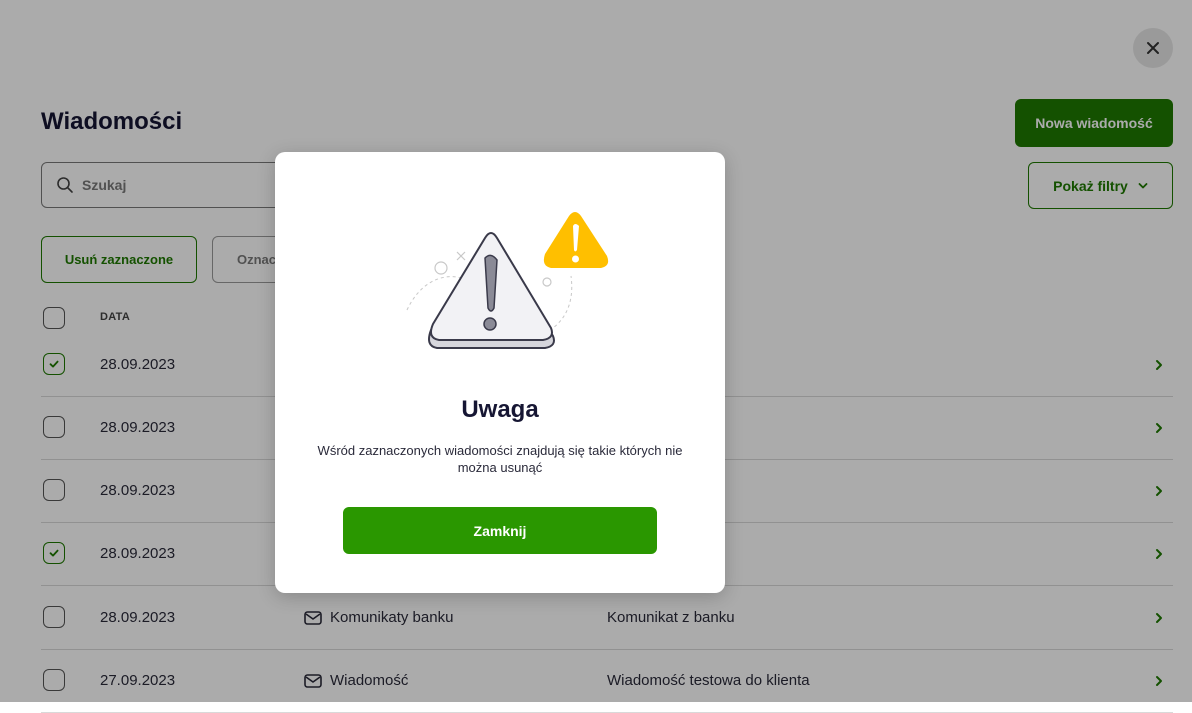 Image resolution: width=1192 pixels, height=713 pixels. What do you see at coordinates (500, 409) in the screenshot?
I see `dialog-title: Uwaga` at bounding box center [500, 409].